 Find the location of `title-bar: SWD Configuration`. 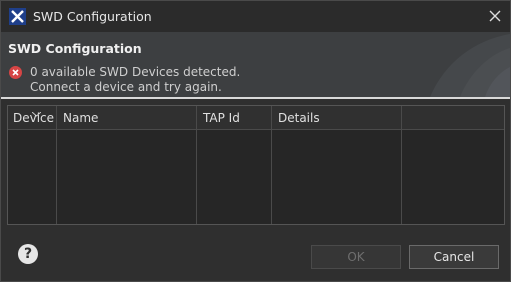

title-bar: SWD Configuration is located at coordinates (255, 16).